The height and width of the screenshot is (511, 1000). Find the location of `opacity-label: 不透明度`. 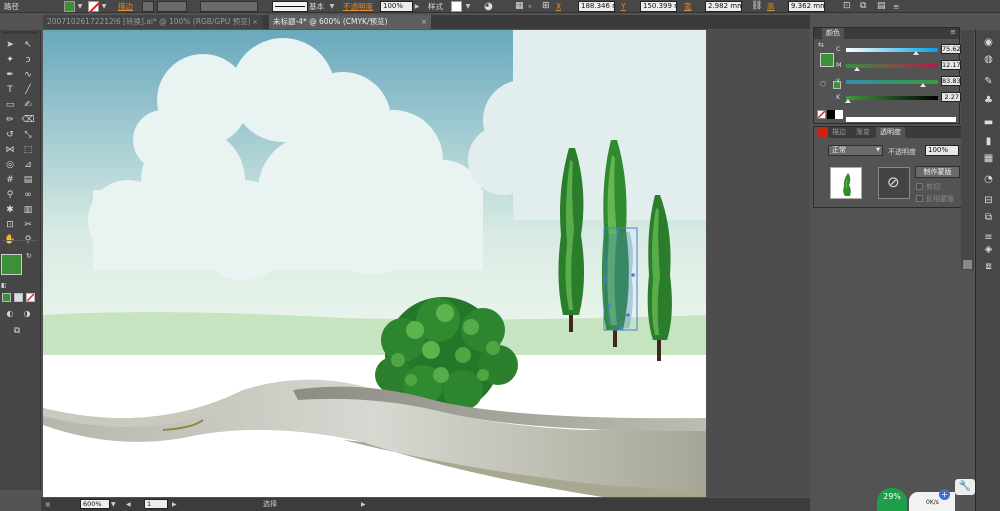

opacity-label: 不透明度 is located at coordinates (358, 6).